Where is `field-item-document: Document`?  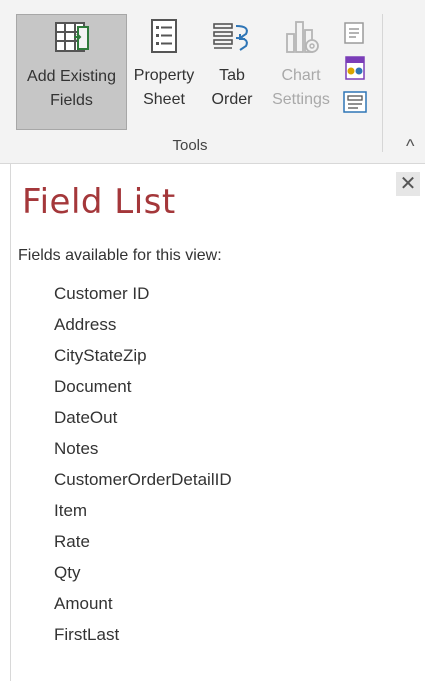
field-item-document: Document is located at coordinates (143, 389).